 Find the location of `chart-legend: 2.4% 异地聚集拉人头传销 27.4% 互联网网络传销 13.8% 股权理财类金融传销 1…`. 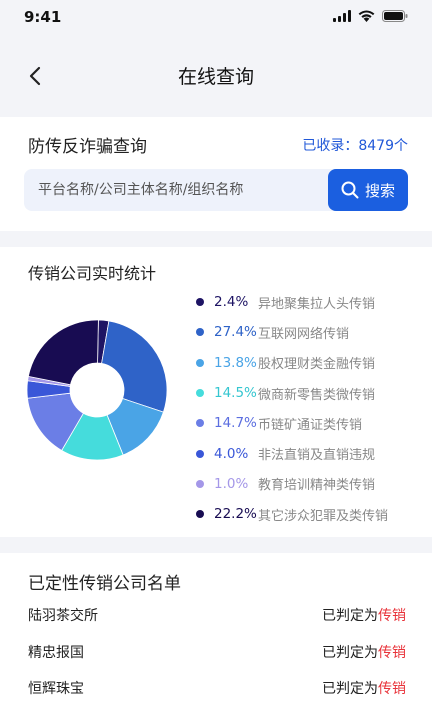

chart-legend: 2.4% 异地聚集拉人头传销 27.4% 互联网网络传销 13.8% 股权理财类金融传销 1… is located at coordinates (292, 408).